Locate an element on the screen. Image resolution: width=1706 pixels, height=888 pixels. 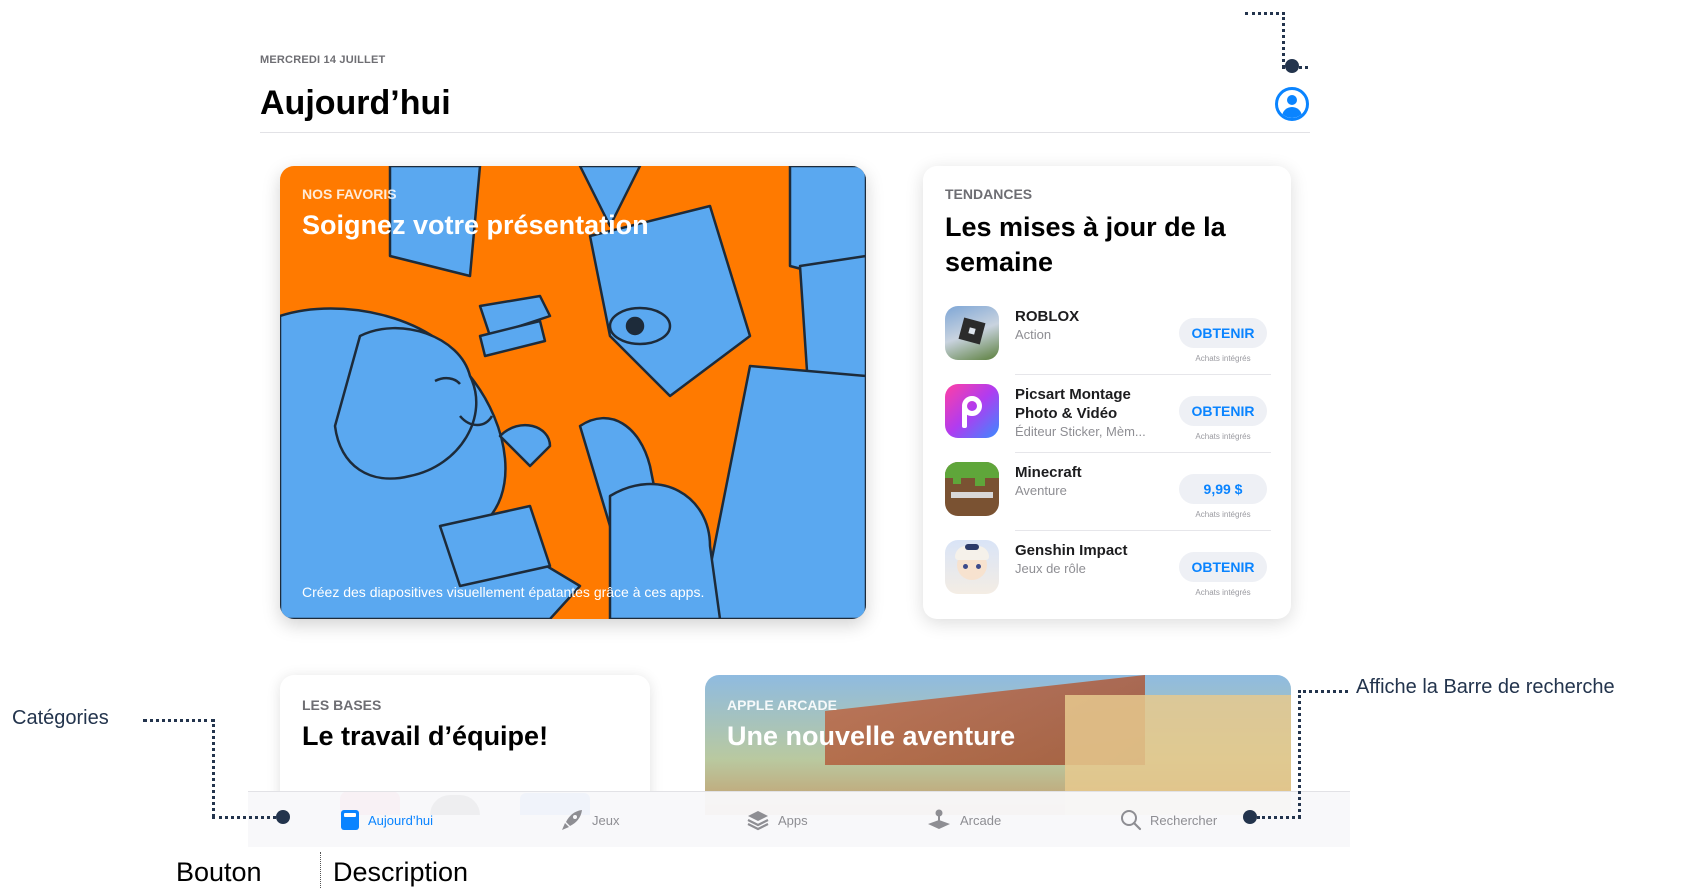
tab-apps: Apps is located at coordinates (777, 820).